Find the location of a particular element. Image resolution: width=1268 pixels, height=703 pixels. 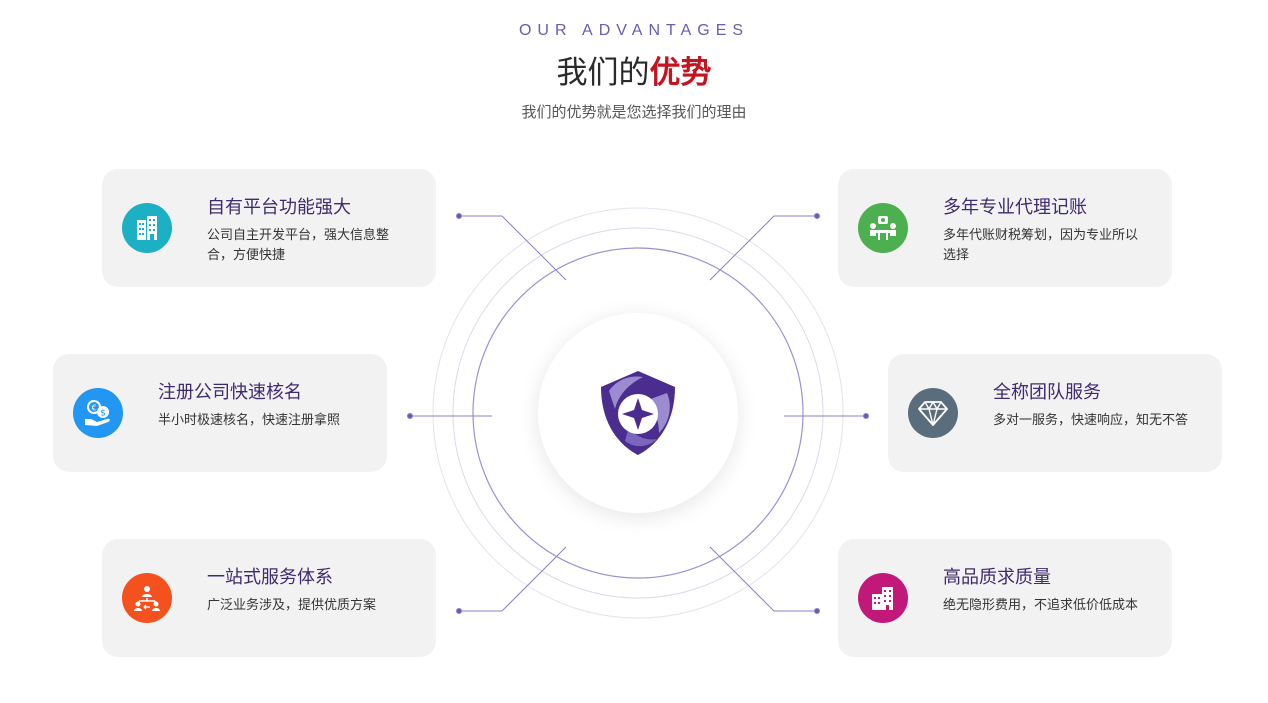

advantage-title: 一站式服务体系 is located at coordinates (270, 577).